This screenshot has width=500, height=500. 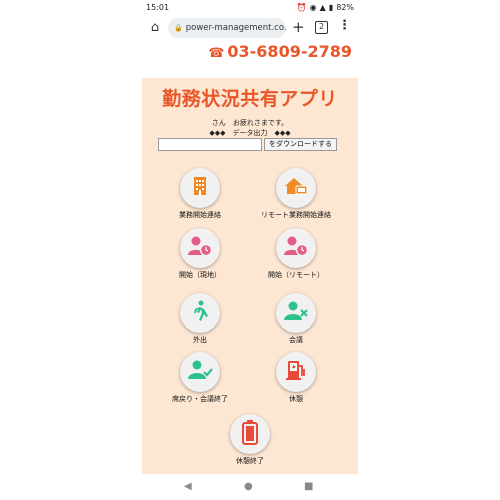 What do you see at coordinates (300, 144) in the screenshot?
I see `download-button: をダウンロードする` at bounding box center [300, 144].